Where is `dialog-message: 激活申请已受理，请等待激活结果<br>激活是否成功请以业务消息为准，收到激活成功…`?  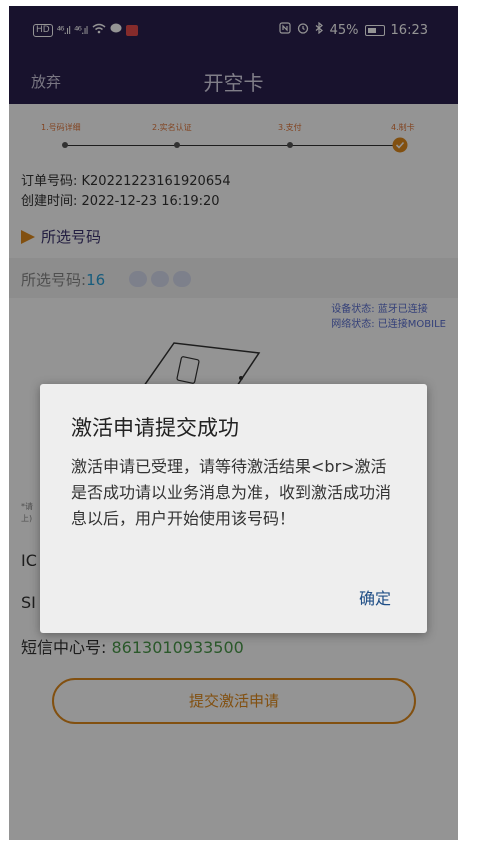 dialog-message: 激活申请已受理，请等待激活结果<br>激活是否成功请以业务消息为准，收到激活成功… is located at coordinates (231, 492).